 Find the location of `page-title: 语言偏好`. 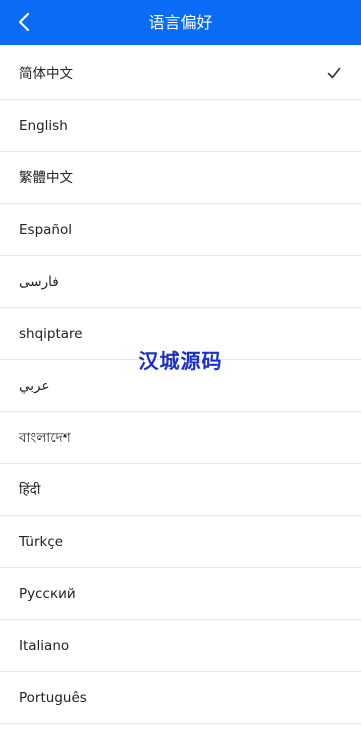

page-title: 语言偏好 is located at coordinates (180, 22).